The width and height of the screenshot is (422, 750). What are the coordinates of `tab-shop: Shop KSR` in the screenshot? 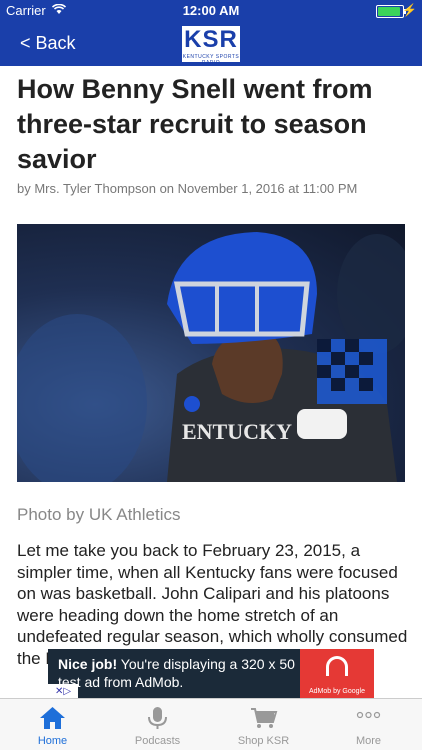 It's located at (263, 724).